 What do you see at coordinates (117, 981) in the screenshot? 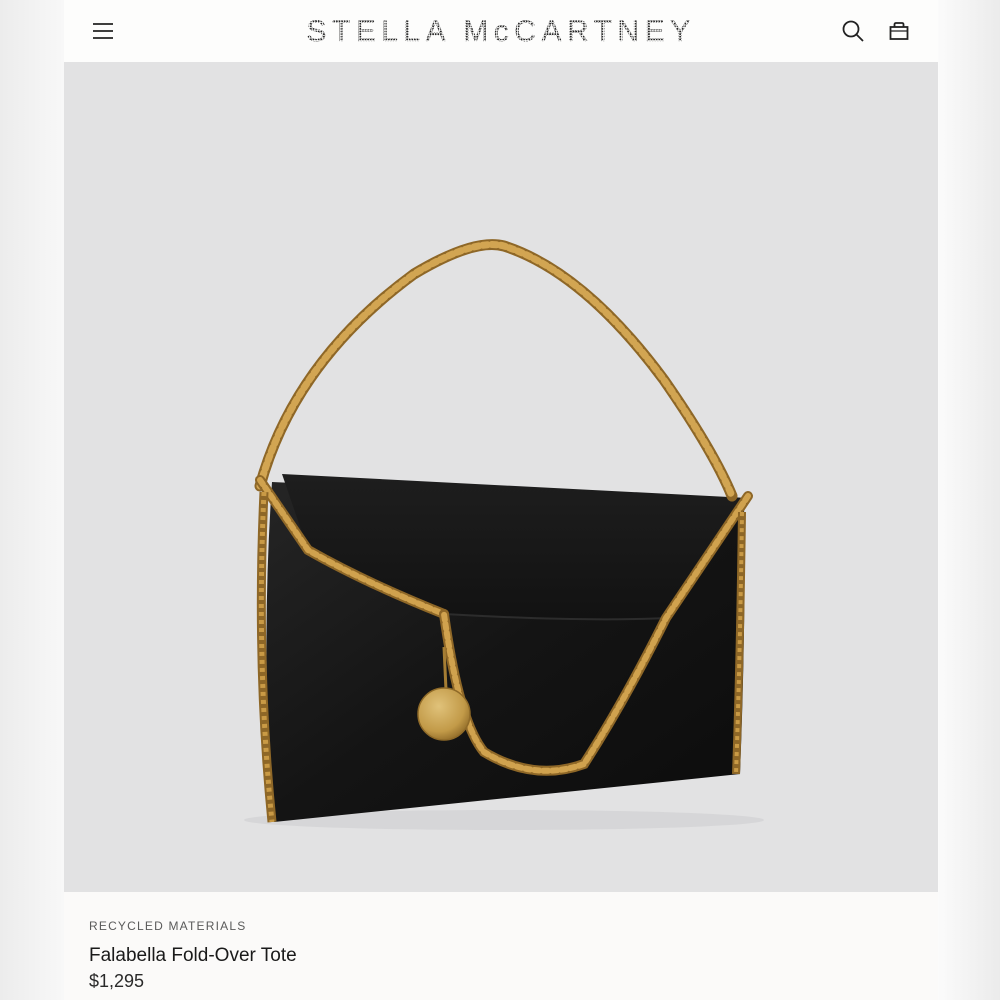
I see `product-price: $1,295` at bounding box center [117, 981].